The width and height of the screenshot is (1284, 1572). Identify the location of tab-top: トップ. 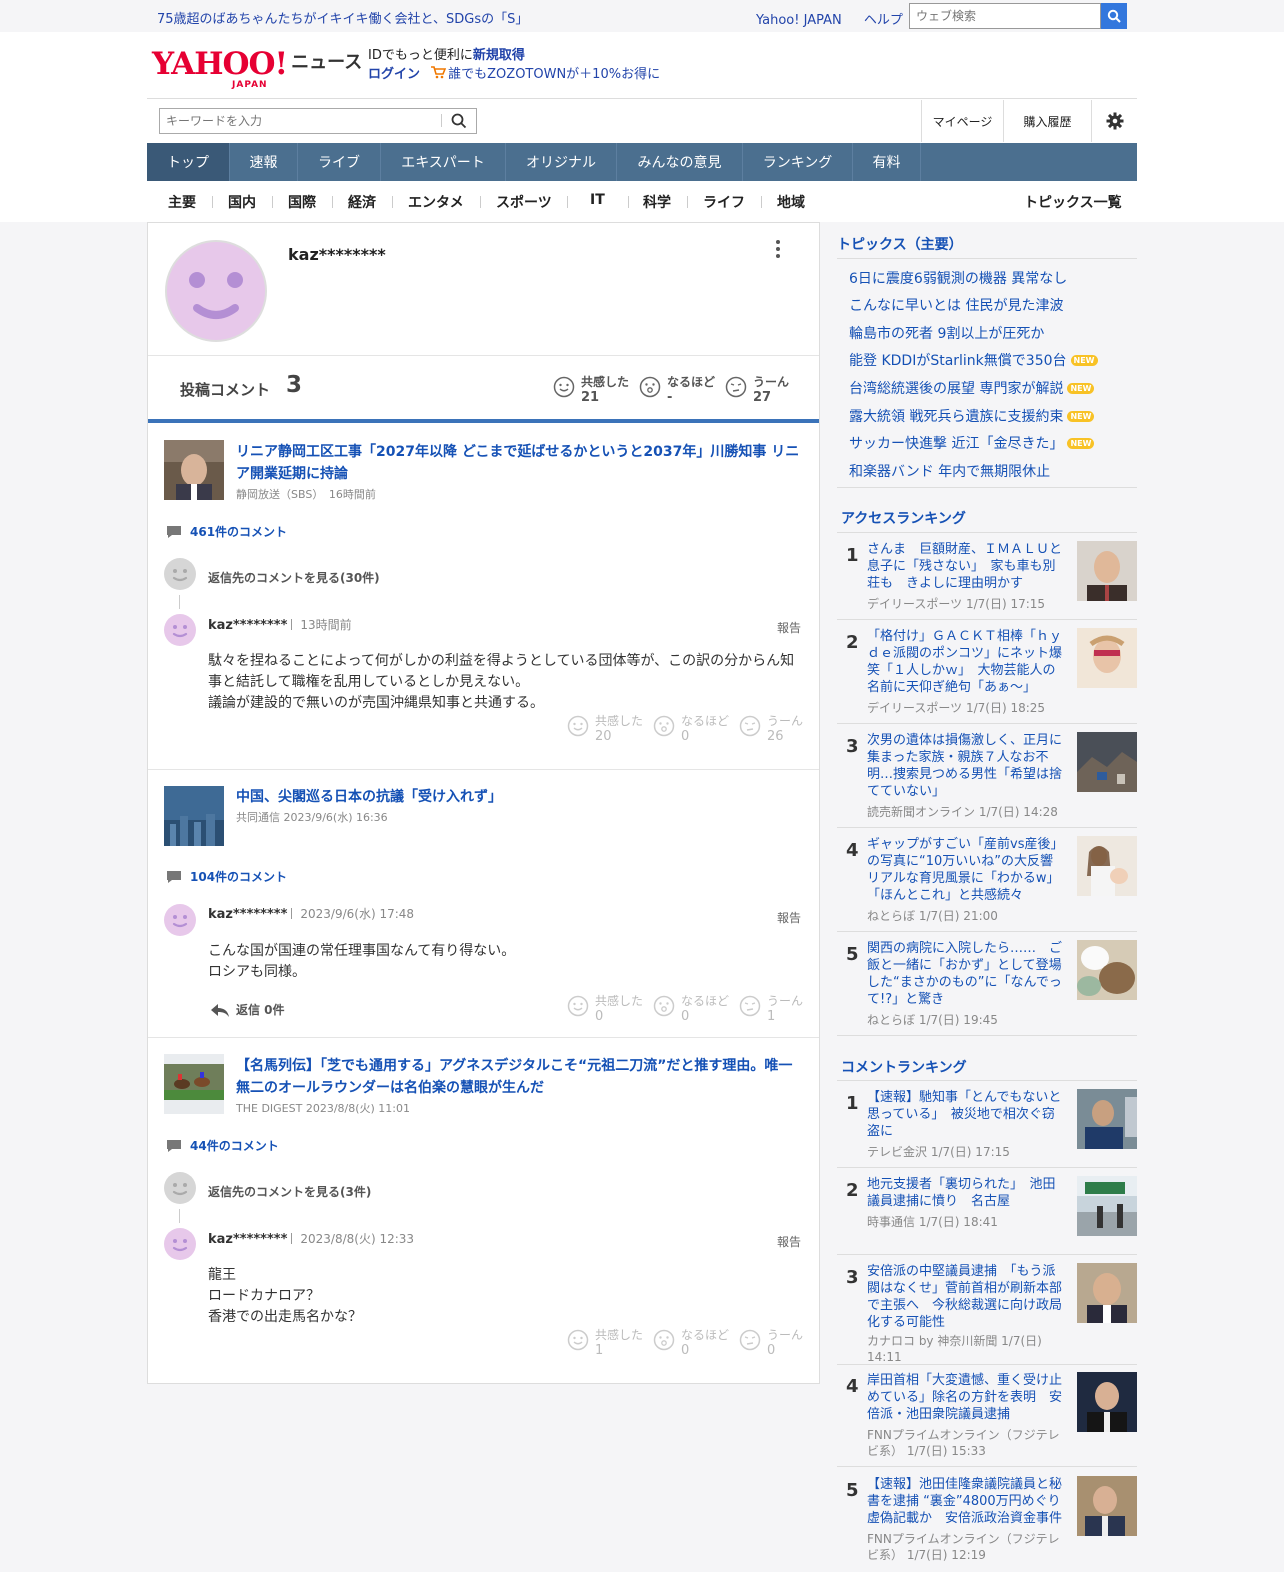
(188, 162).